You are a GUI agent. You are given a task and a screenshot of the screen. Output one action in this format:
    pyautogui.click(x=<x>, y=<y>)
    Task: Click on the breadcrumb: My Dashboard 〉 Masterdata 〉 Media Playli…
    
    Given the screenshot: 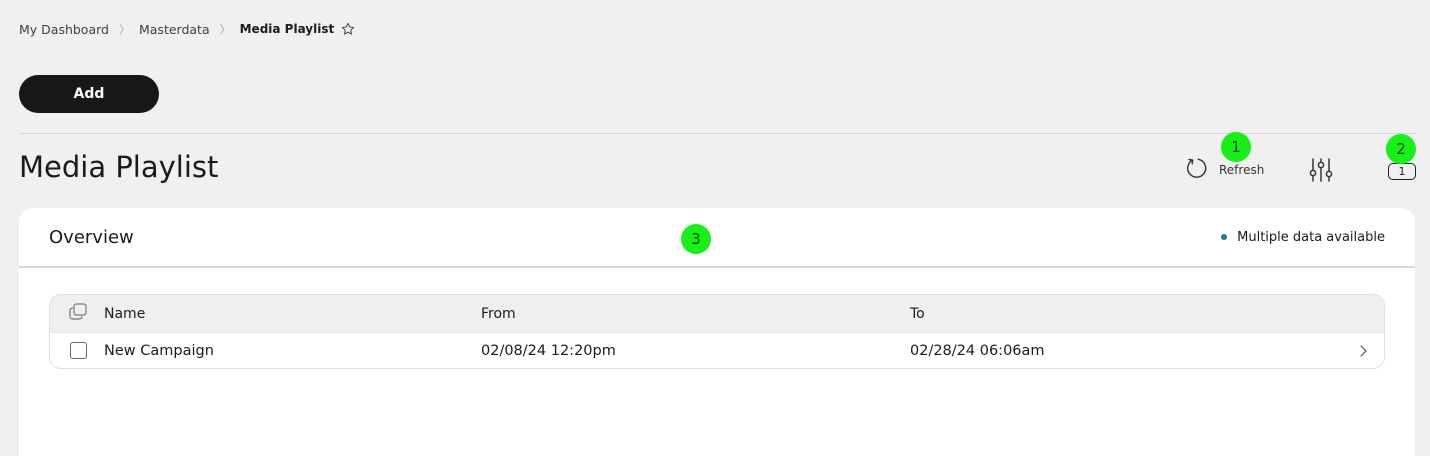 What is the action you would take?
    pyautogui.click(x=187, y=29)
    